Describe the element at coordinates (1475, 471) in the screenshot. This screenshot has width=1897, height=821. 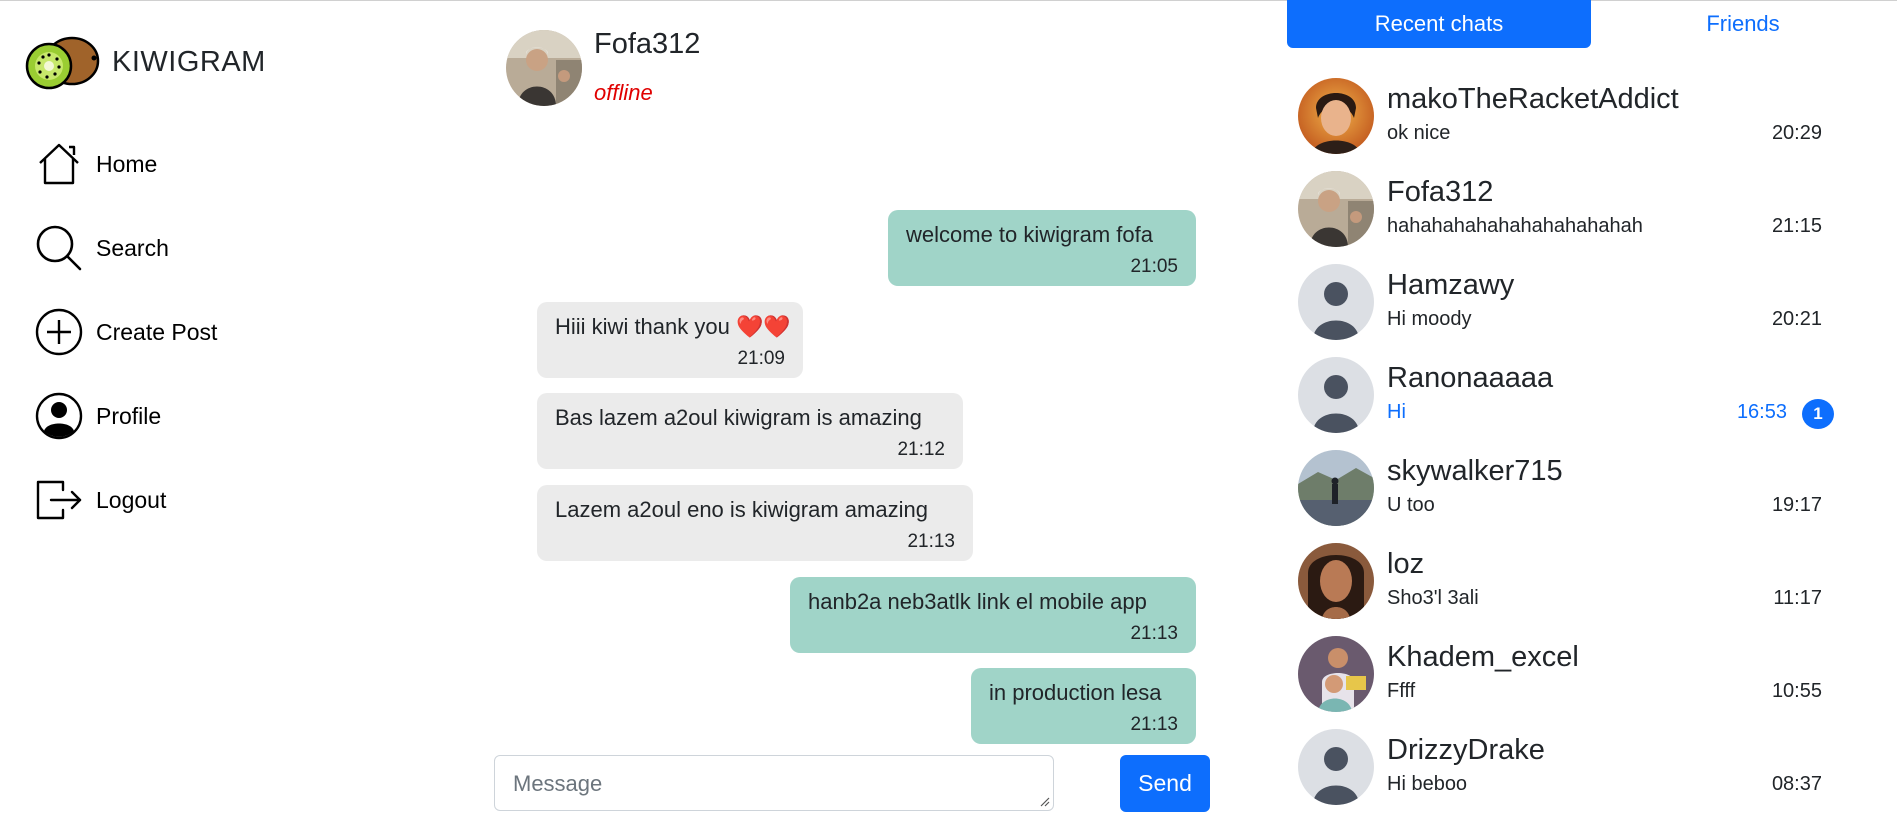
I see `chat-list-name: skywalker715` at that location.